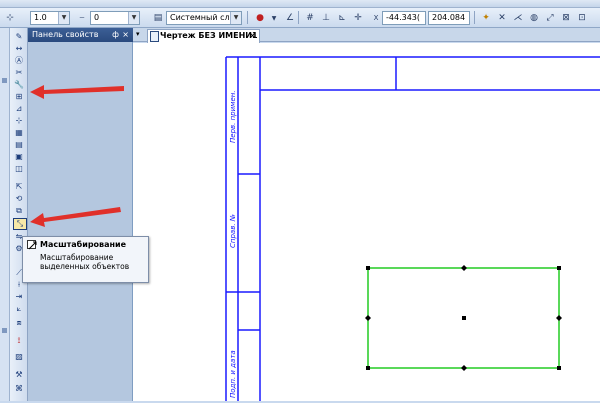  I want to click on tooltip-title: Масштабирование, so click(83, 244).